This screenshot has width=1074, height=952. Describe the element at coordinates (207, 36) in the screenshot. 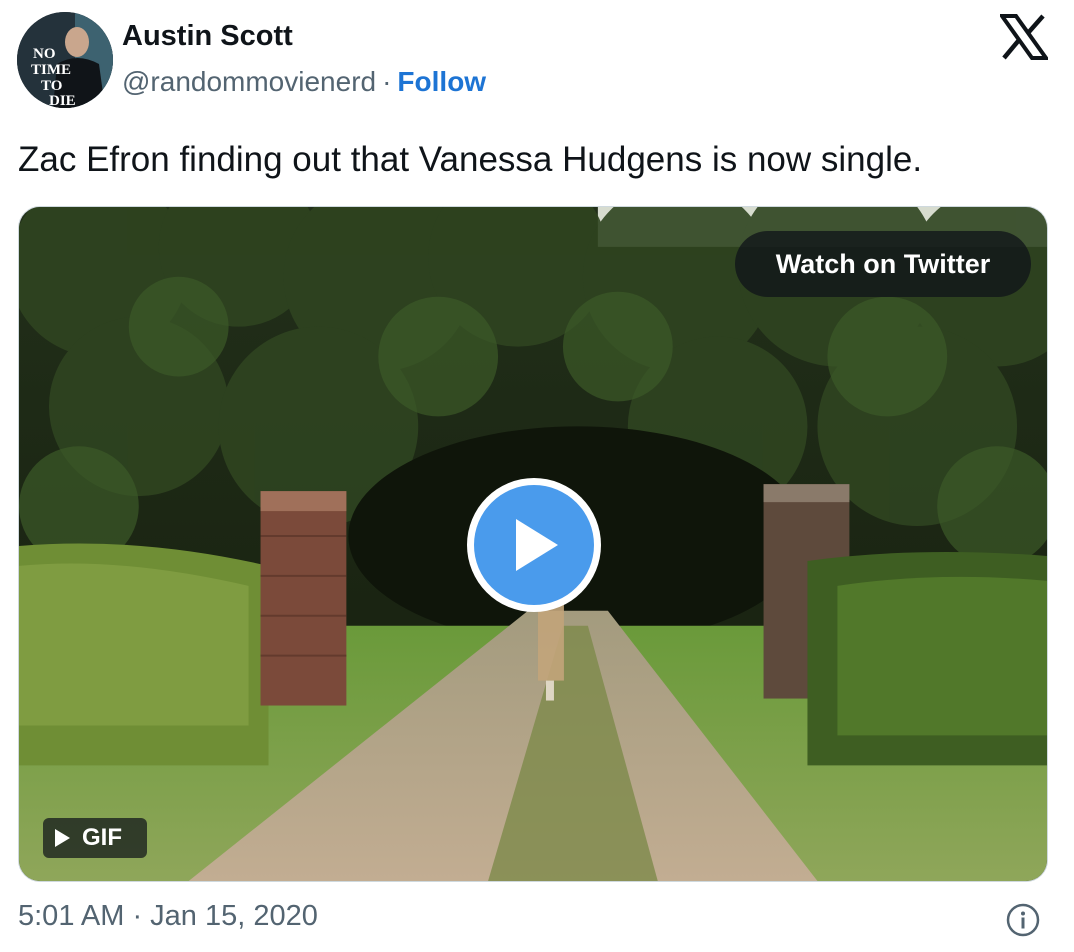

I see `author-name: Austin Scott` at that location.